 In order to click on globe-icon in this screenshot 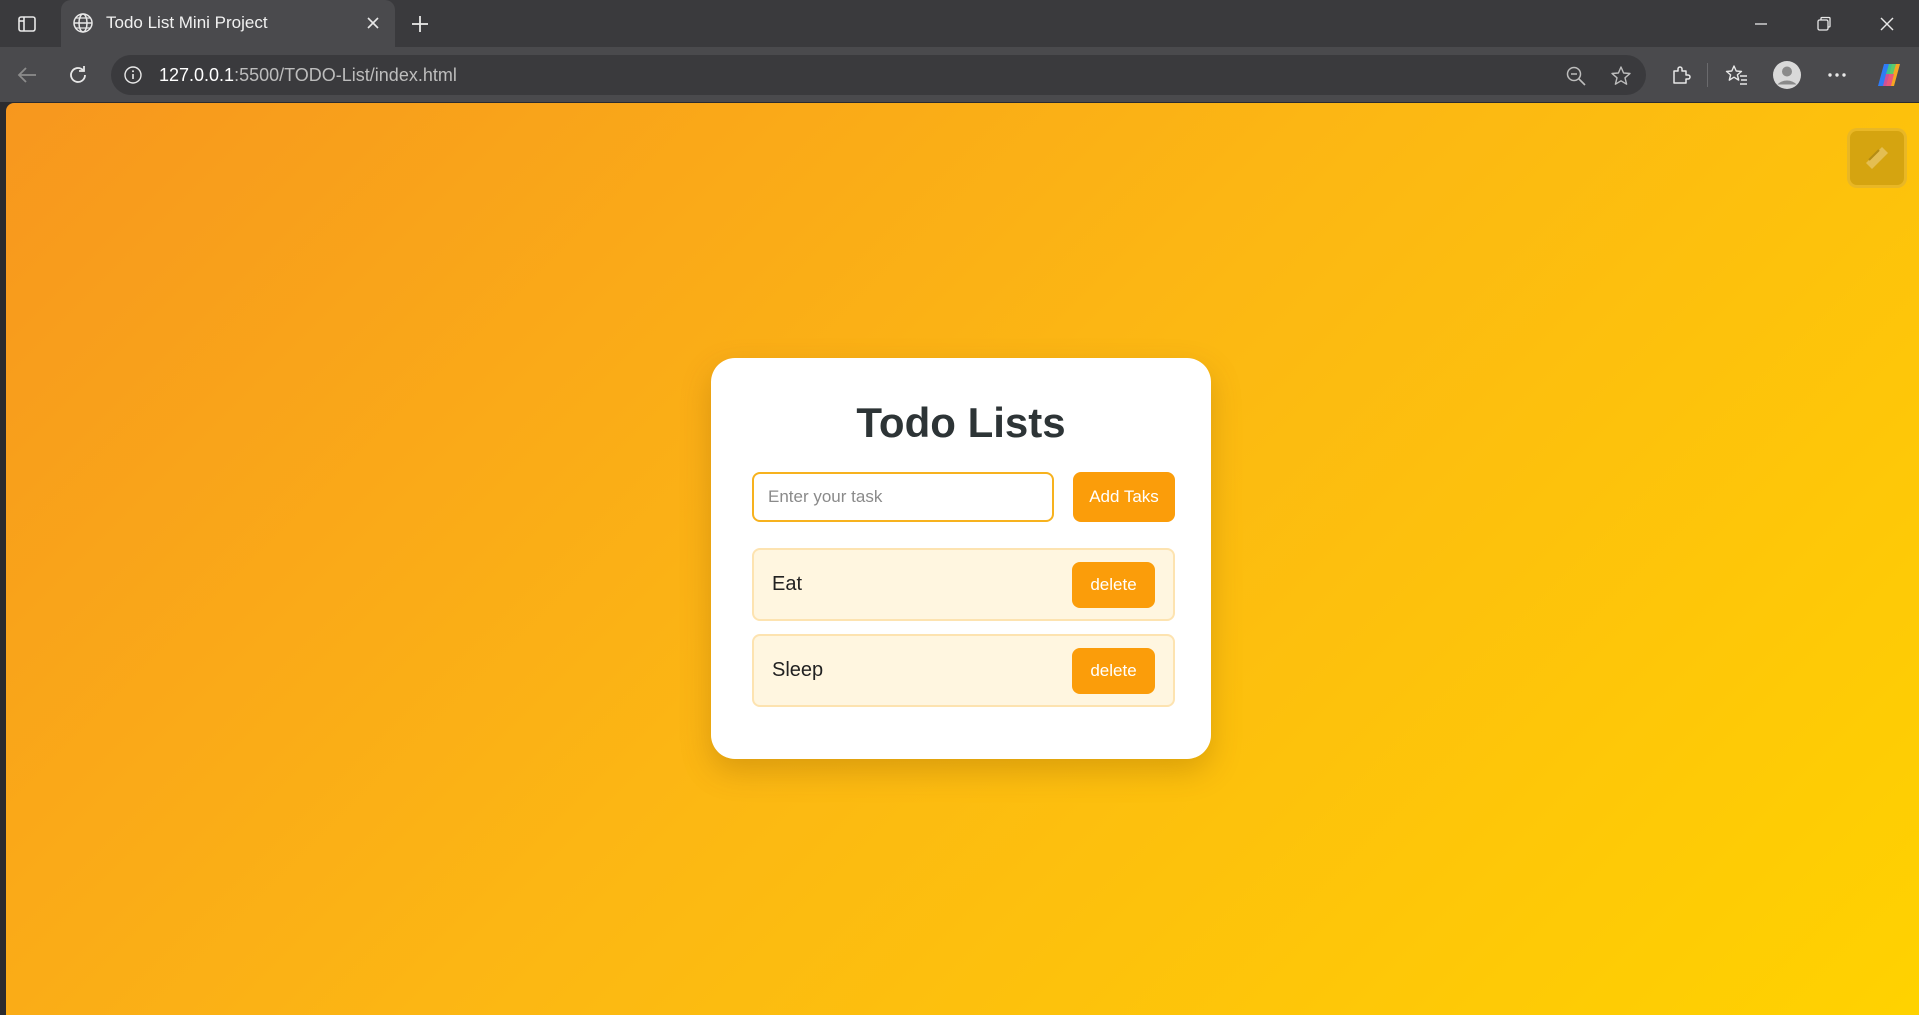, I will do `click(83, 23)`.